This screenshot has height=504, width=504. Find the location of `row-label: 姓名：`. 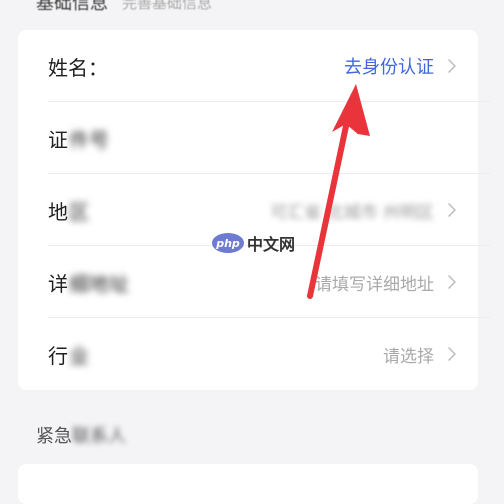

row-label: 姓名： is located at coordinates (78, 66).